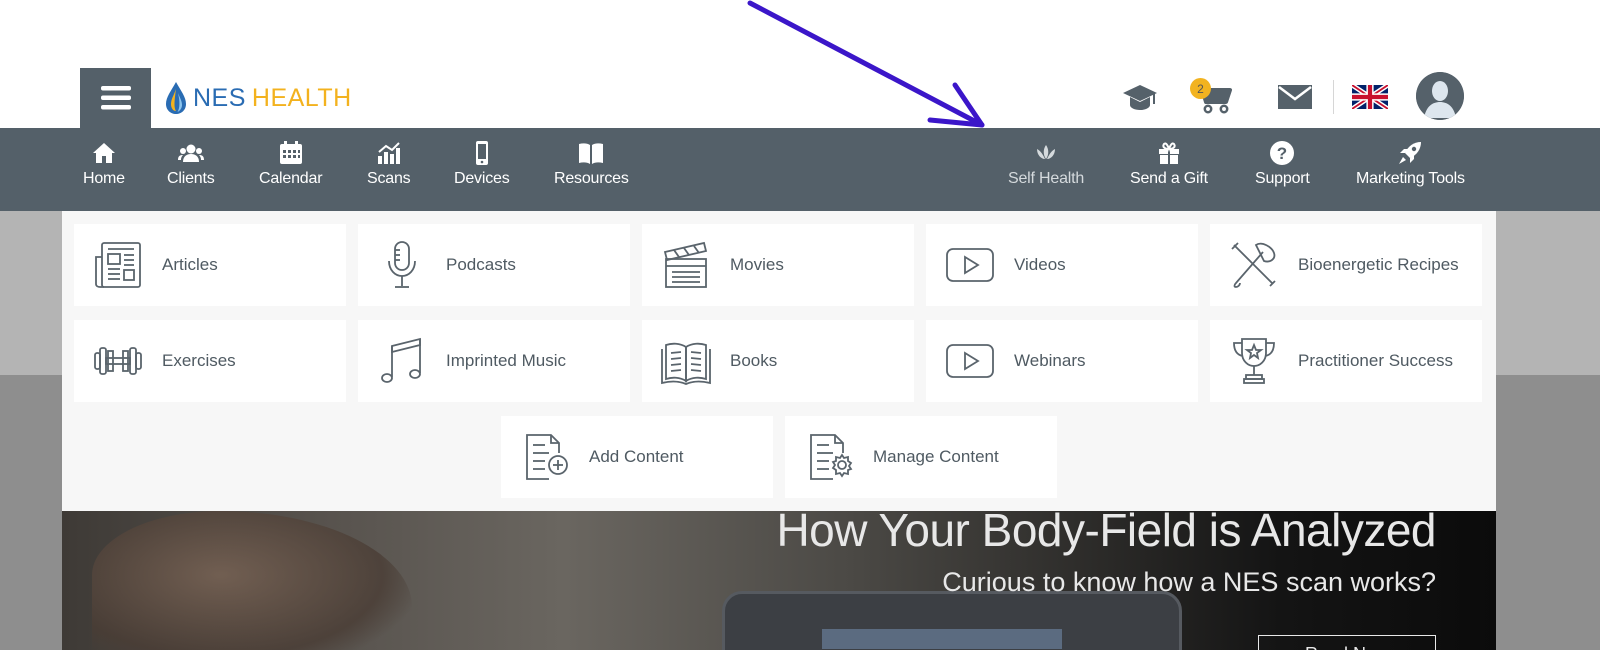  Describe the element at coordinates (1200, 88) in the screenshot. I see `cart-count-badge: 2` at that location.